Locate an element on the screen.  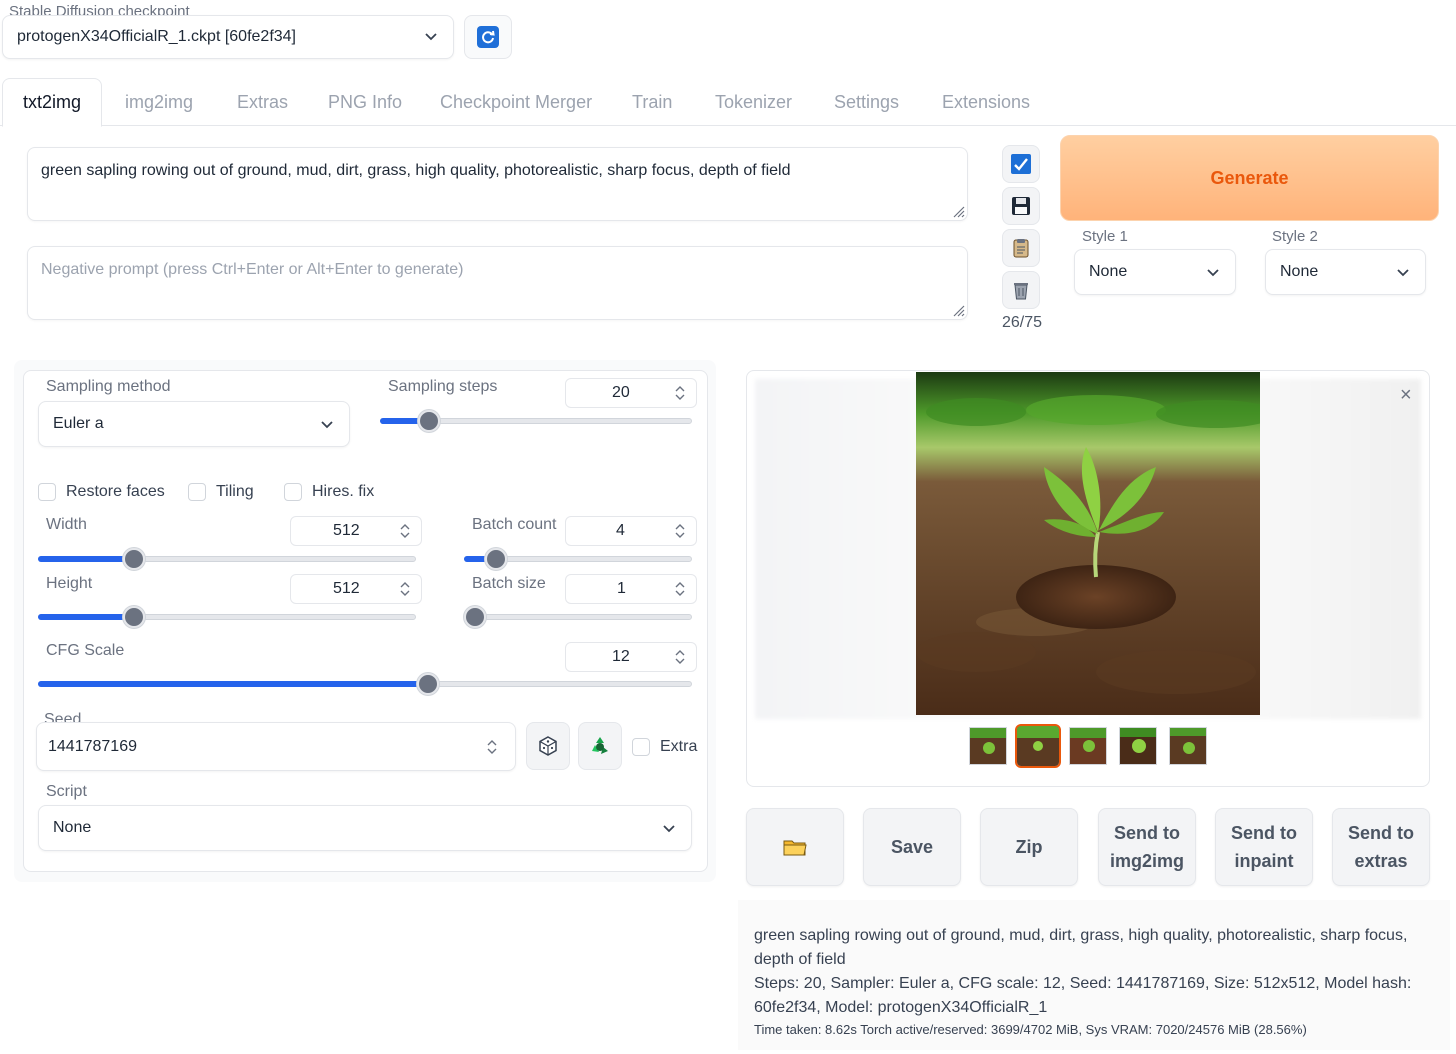
cfg-scale-label: CFG Scale is located at coordinates (85, 650).